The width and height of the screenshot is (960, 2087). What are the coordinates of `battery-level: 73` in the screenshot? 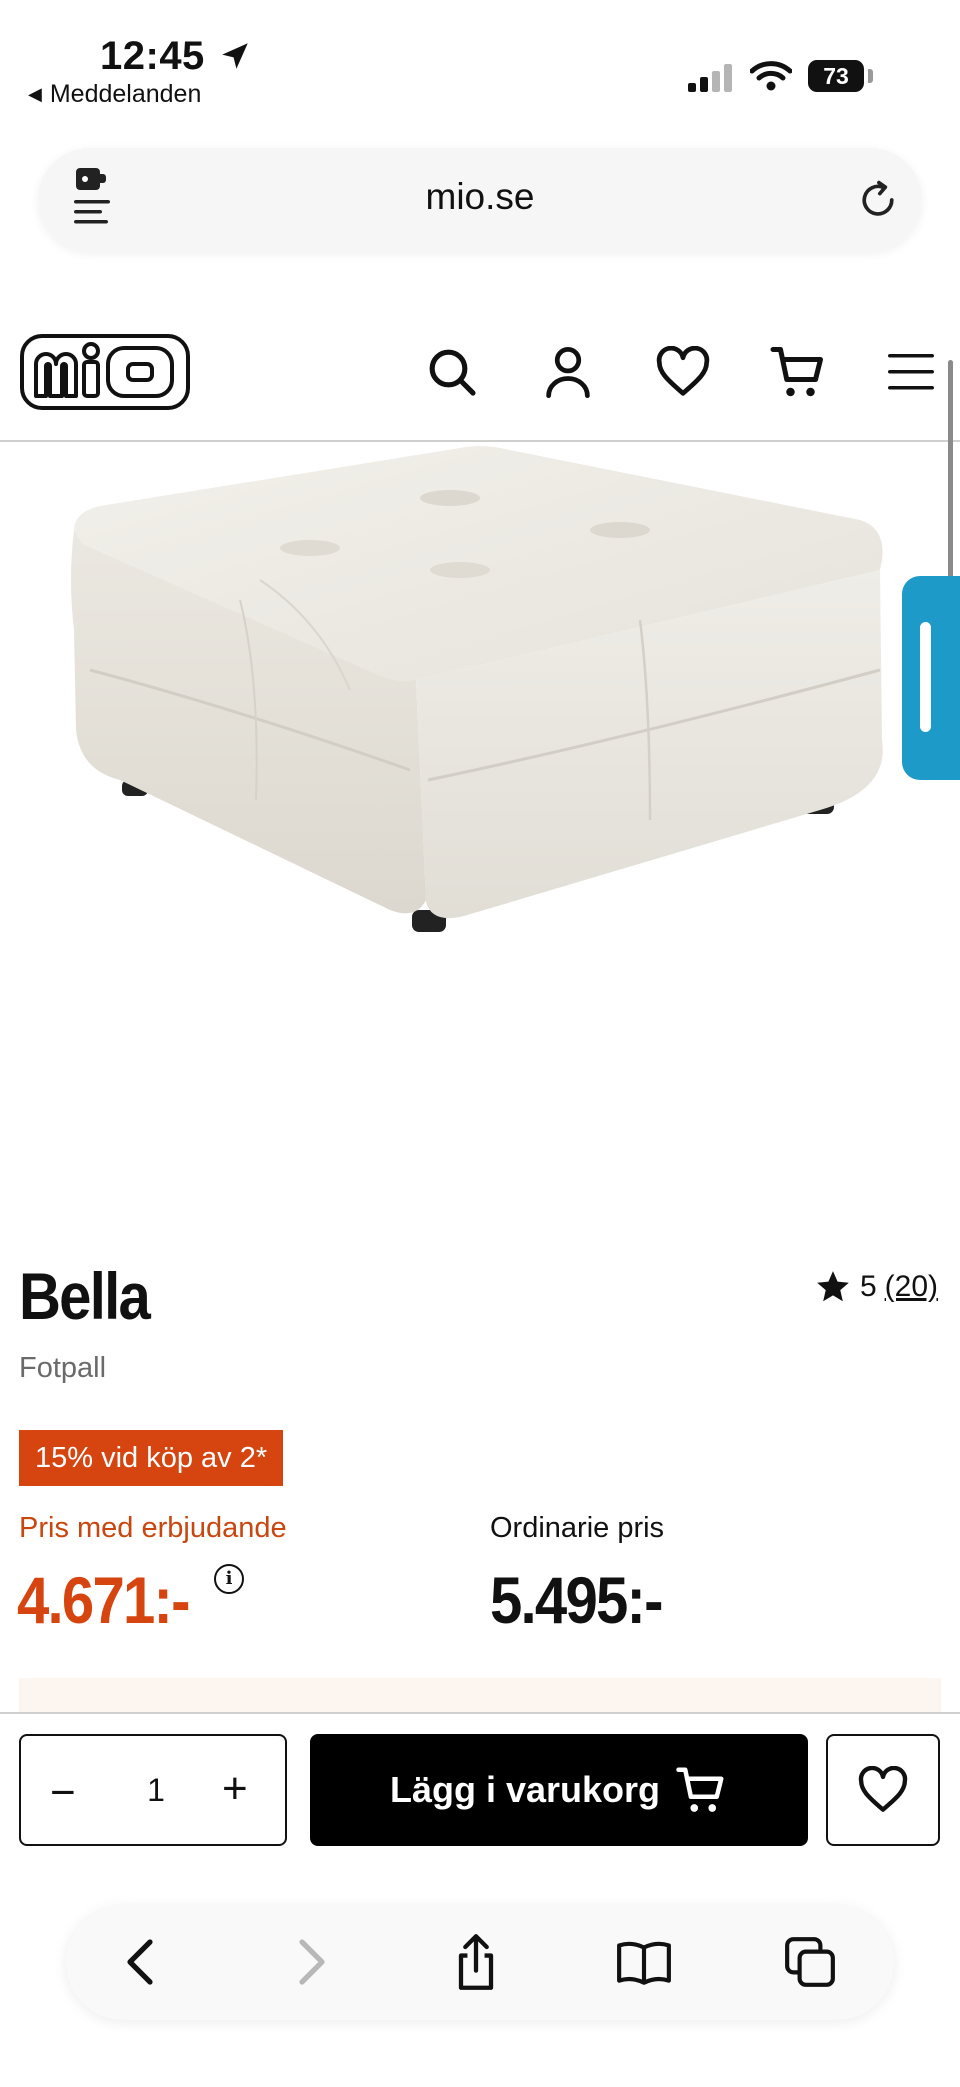 It's located at (836, 75).